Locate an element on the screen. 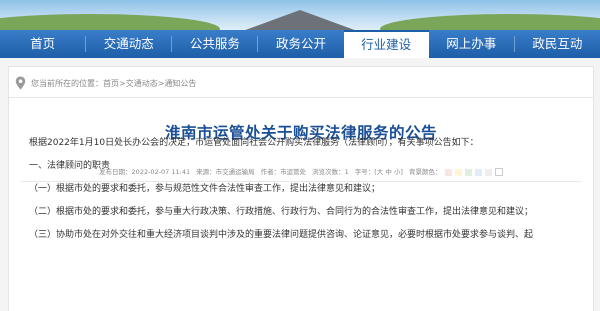 Image resolution: width=600 pixels, height=311 pixels. nav-online-service: 网上办事 is located at coordinates (471, 44).